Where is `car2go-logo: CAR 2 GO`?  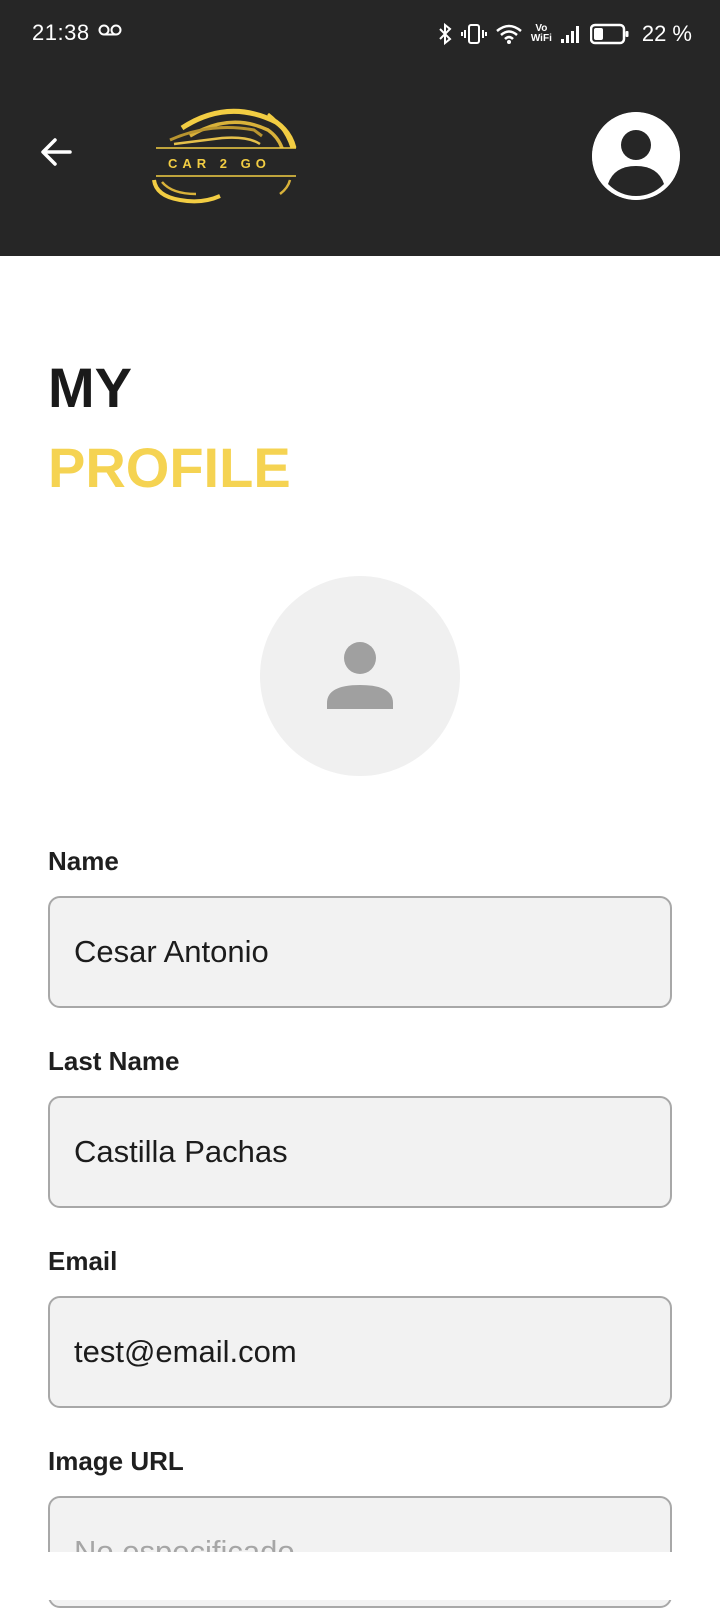 car2go-logo: CAR 2 GO is located at coordinates (225, 155).